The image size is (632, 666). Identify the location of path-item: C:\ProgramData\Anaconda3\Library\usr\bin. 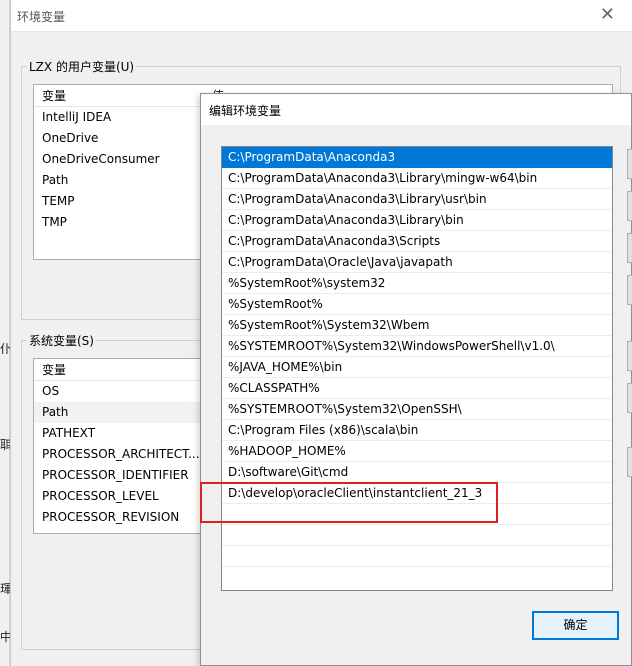
(417, 199).